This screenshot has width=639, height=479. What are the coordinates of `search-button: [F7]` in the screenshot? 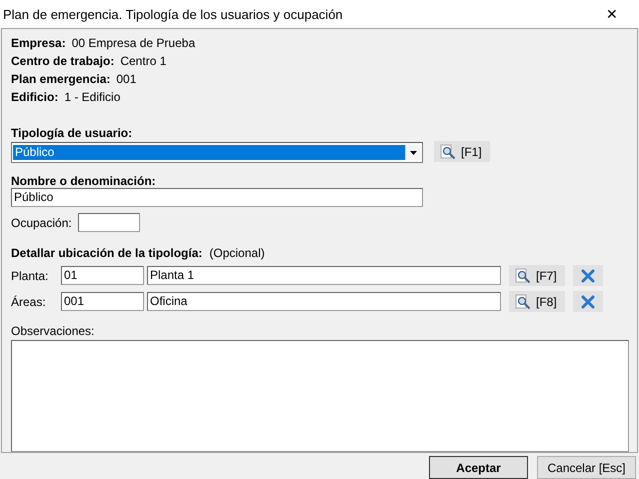 It's located at (537, 275).